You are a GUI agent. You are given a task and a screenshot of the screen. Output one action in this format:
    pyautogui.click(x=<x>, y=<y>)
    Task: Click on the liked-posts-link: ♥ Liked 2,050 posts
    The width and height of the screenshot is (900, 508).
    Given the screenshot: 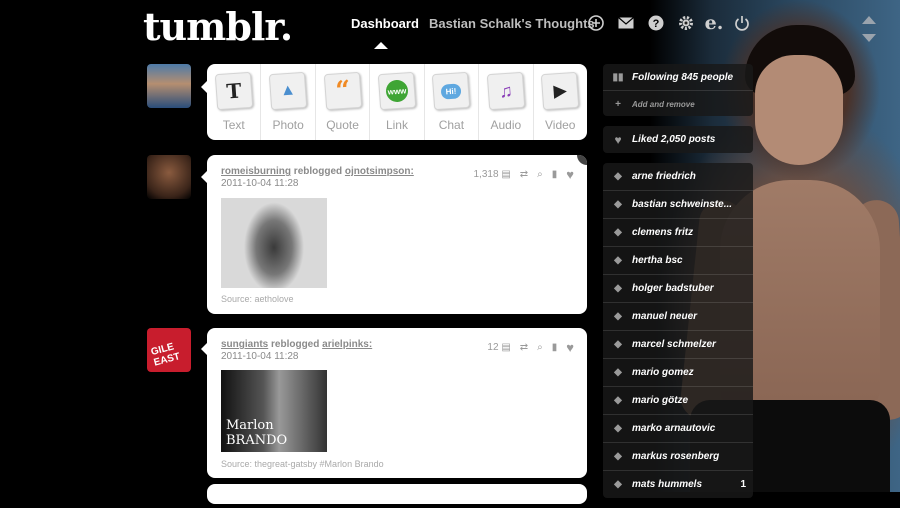 What is the action you would take?
    pyautogui.click(x=678, y=139)
    